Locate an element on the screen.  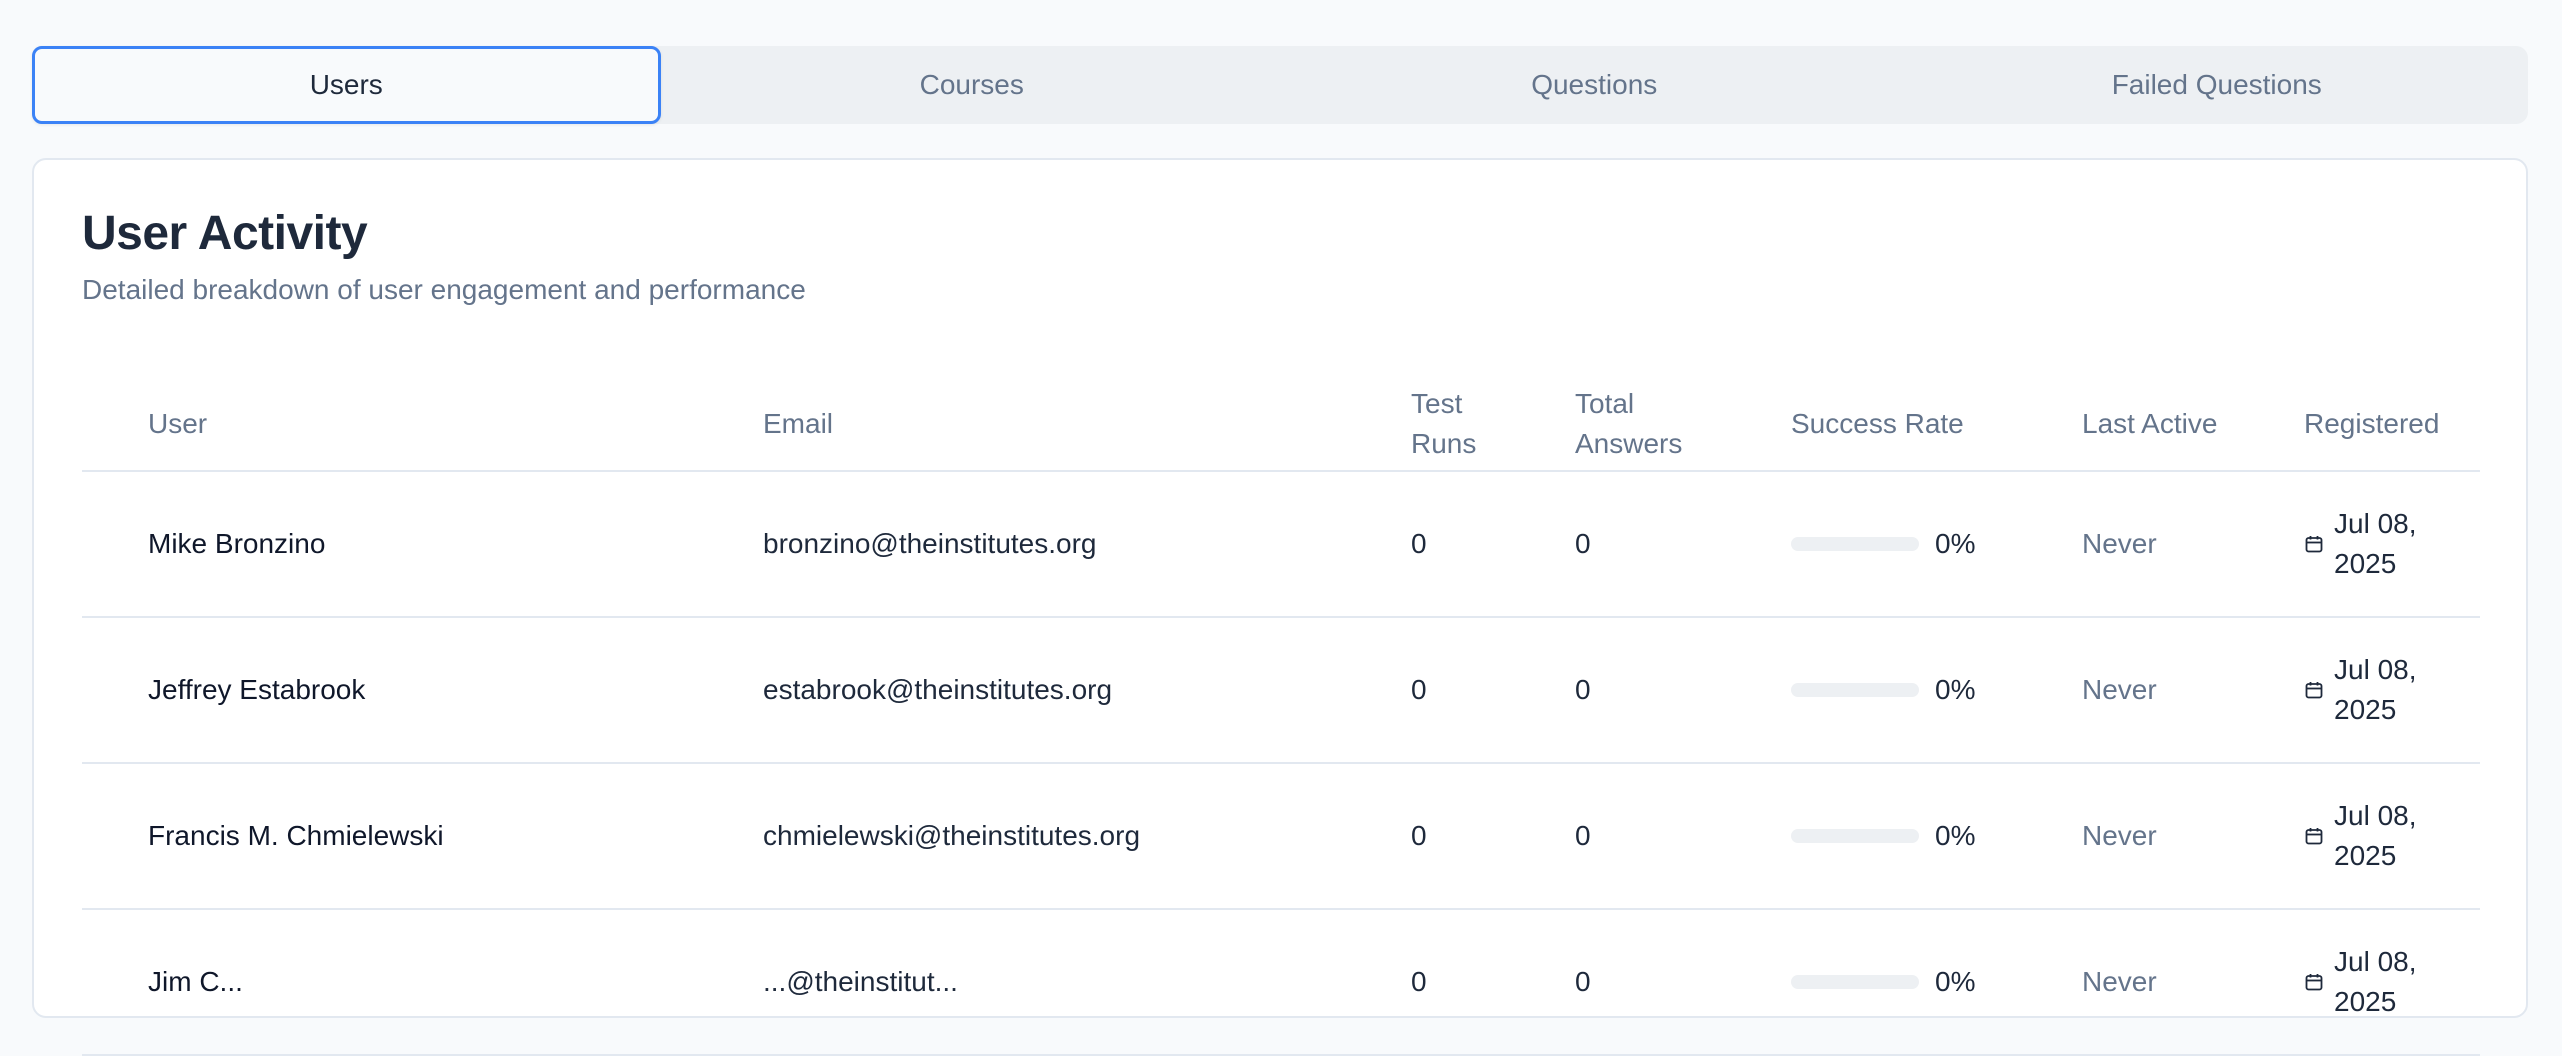
header-test-runs: Test Runs is located at coordinates (1471, 424).